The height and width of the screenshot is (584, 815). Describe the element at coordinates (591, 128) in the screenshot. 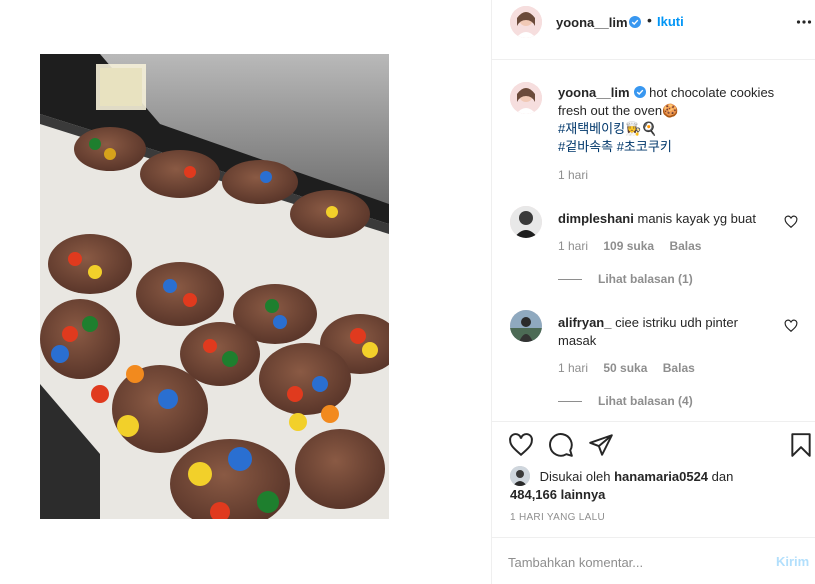

I see `hashtag-link: #재택베이킹` at that location.